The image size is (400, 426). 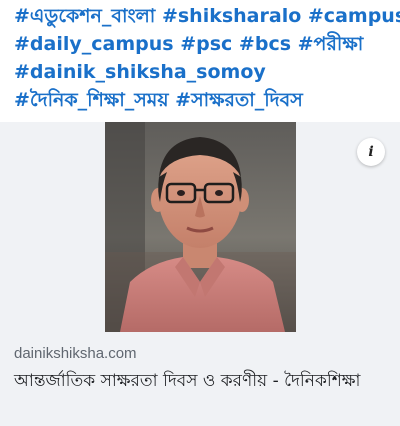 I want to click on hashtag-link: #পরীক্ষা, so click(x=331, y=44).